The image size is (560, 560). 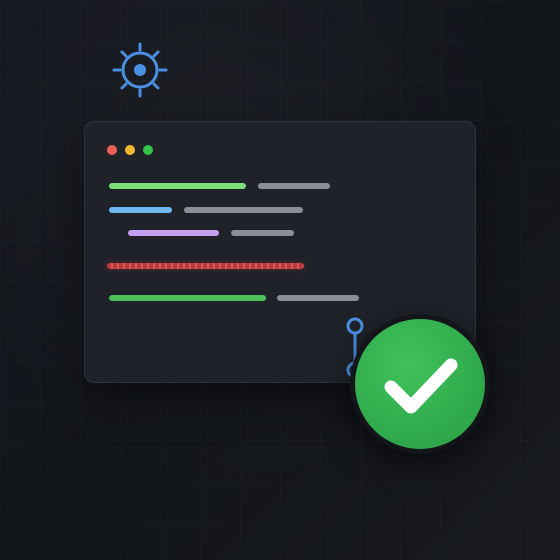 What do you see at coordinates (205, 266) in the screenshot?
I see `error-underline` at bounding box center [205, 266].